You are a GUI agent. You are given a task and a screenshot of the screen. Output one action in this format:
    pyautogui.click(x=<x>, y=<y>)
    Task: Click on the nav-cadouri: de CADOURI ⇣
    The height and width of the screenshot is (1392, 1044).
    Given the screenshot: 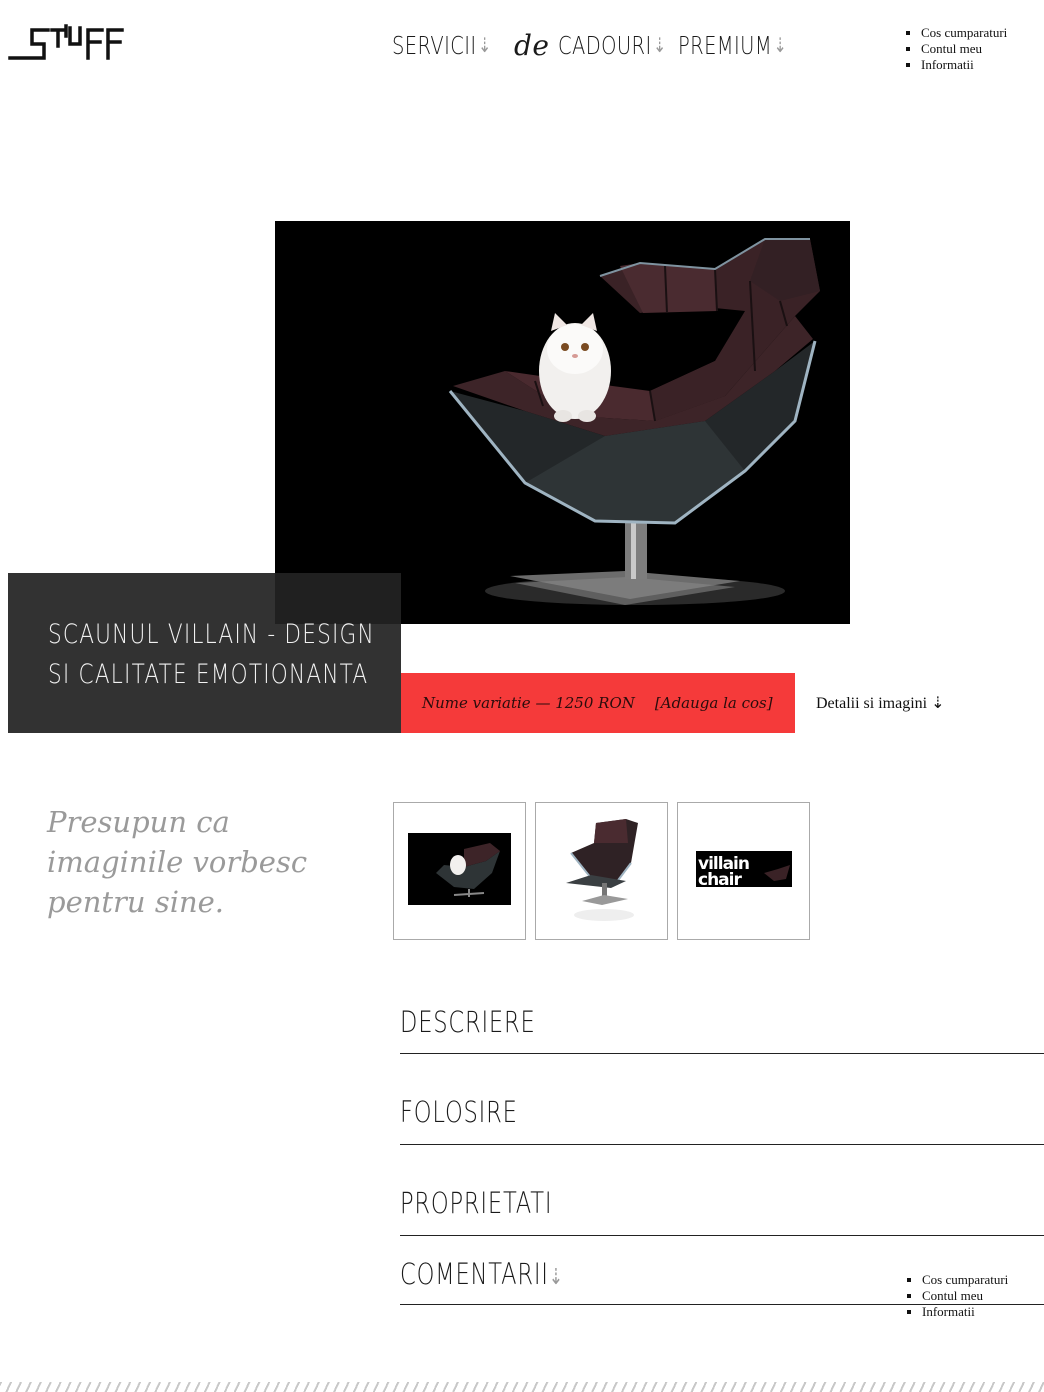 What is the action you would take?
    pyautogui.click(x=590, y=45)
    